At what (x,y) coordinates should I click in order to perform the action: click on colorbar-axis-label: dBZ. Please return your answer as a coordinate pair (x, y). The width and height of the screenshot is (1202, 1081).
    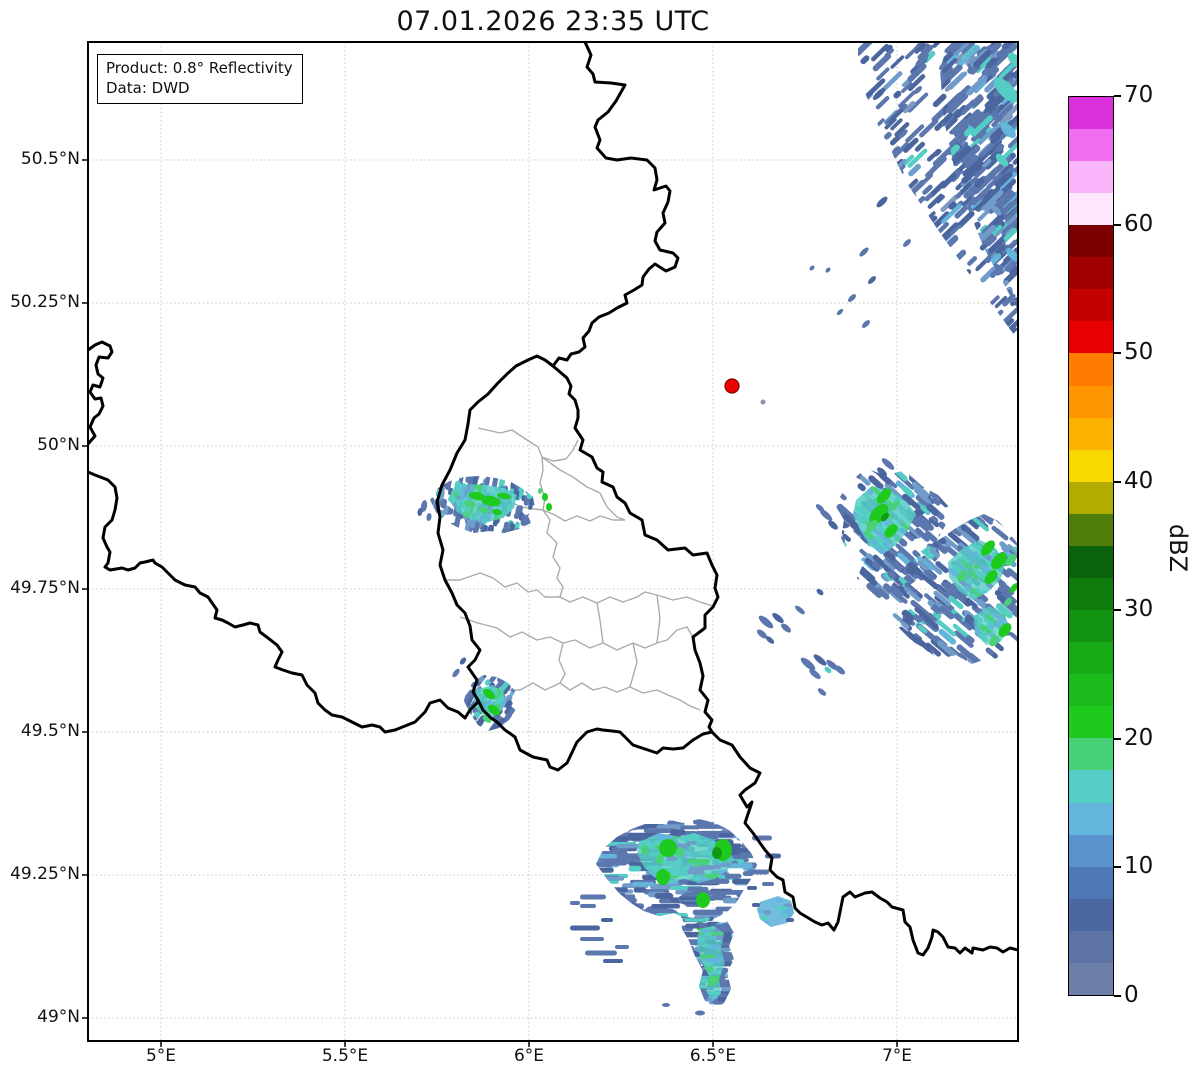
    Looking at the image, I should click on (1178, 548).